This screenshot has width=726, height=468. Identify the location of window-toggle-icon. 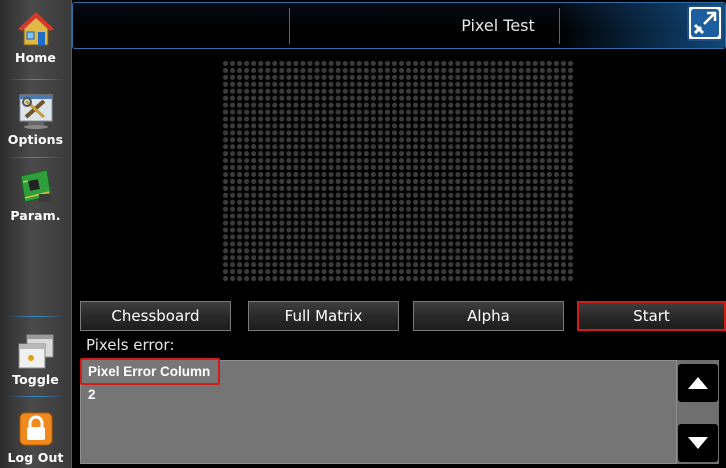
(35, 351).